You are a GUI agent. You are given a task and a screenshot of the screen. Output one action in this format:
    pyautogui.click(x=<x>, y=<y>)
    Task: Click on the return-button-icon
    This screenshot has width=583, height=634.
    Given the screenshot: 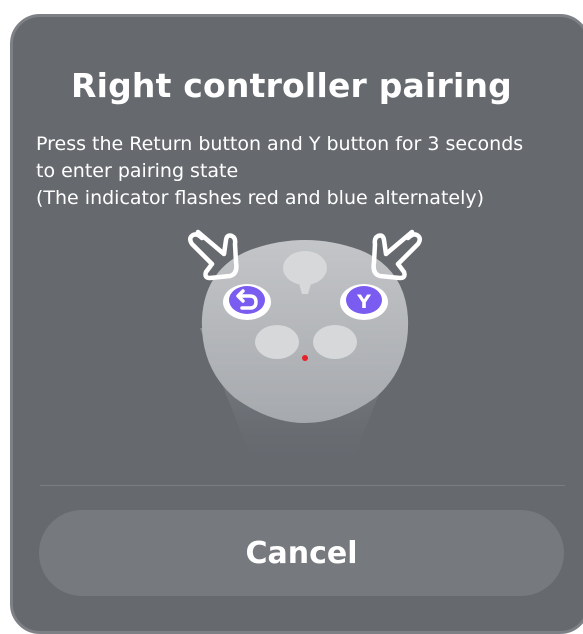 What is the action you would take?
    pyautogui.click(x=247, y=302)
    